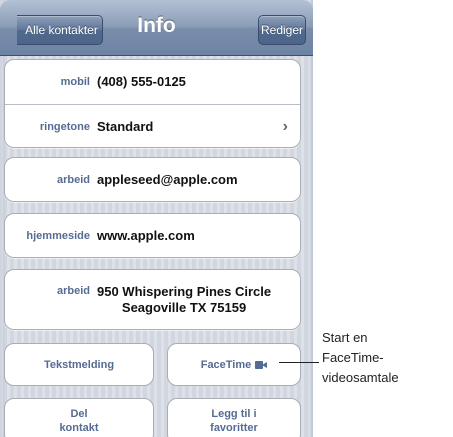  I want to click on address-label: arbeid, so click(73, 291).